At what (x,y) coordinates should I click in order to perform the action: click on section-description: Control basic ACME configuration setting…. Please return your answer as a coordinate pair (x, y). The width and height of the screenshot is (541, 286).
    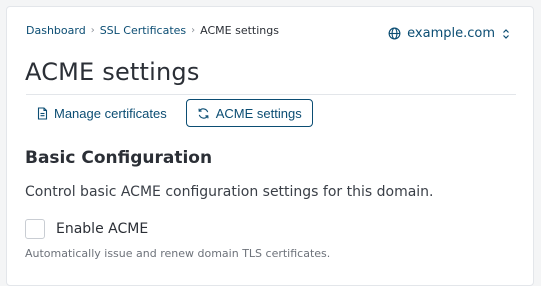
    Looking at the image, I should click on (229, 192).